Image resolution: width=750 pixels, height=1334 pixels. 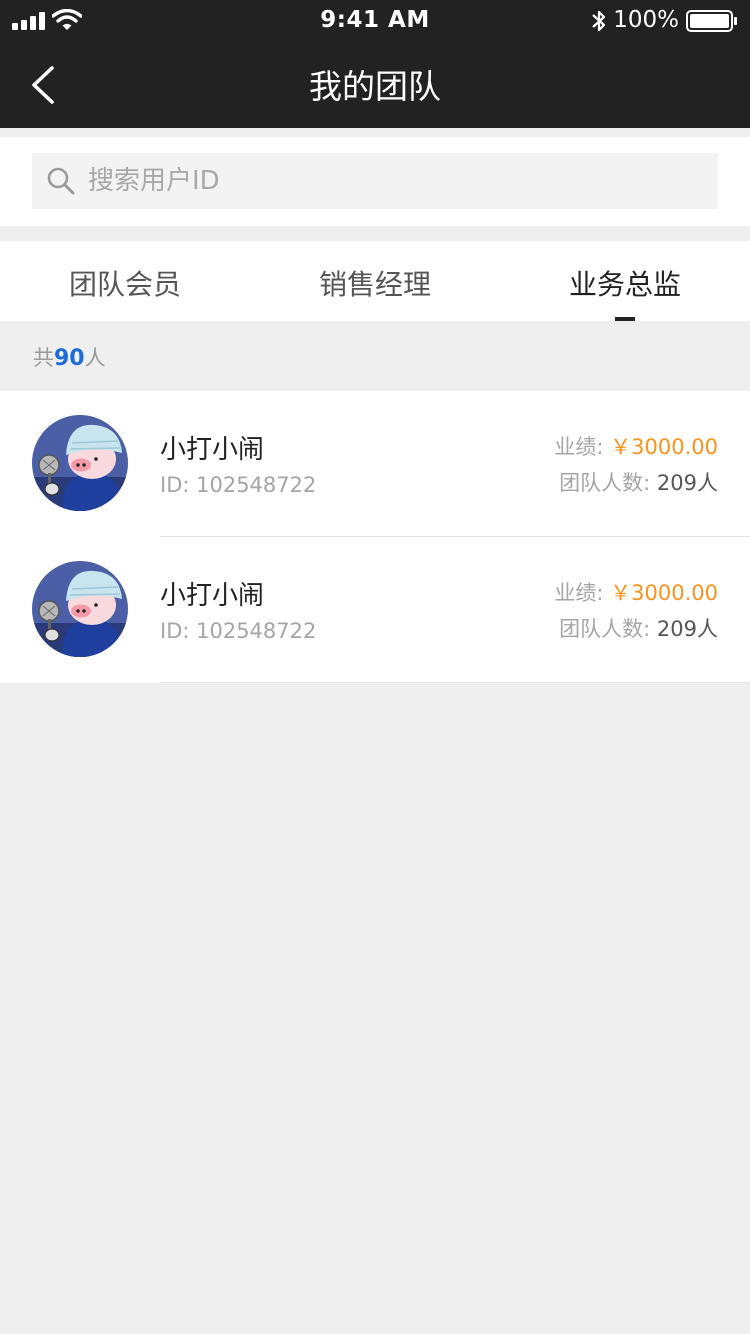 What do you see at coordinates (624, 284) in the screenshot?
I see `tab-label: 业务总监` at bounding box center [624, 284].